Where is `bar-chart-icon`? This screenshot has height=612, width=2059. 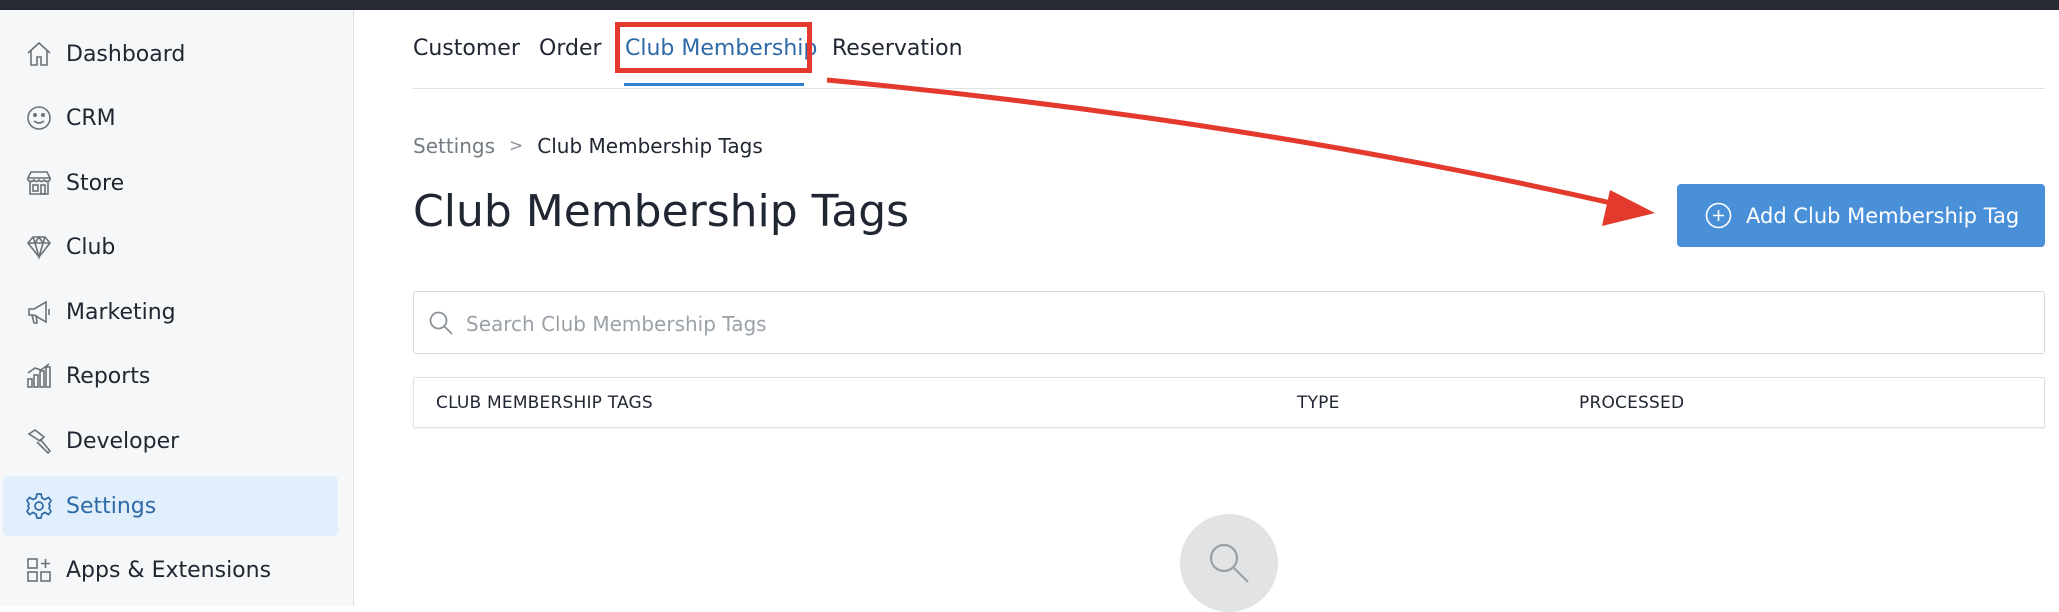
bar-chart-icon is located at coordinates (39, 376).